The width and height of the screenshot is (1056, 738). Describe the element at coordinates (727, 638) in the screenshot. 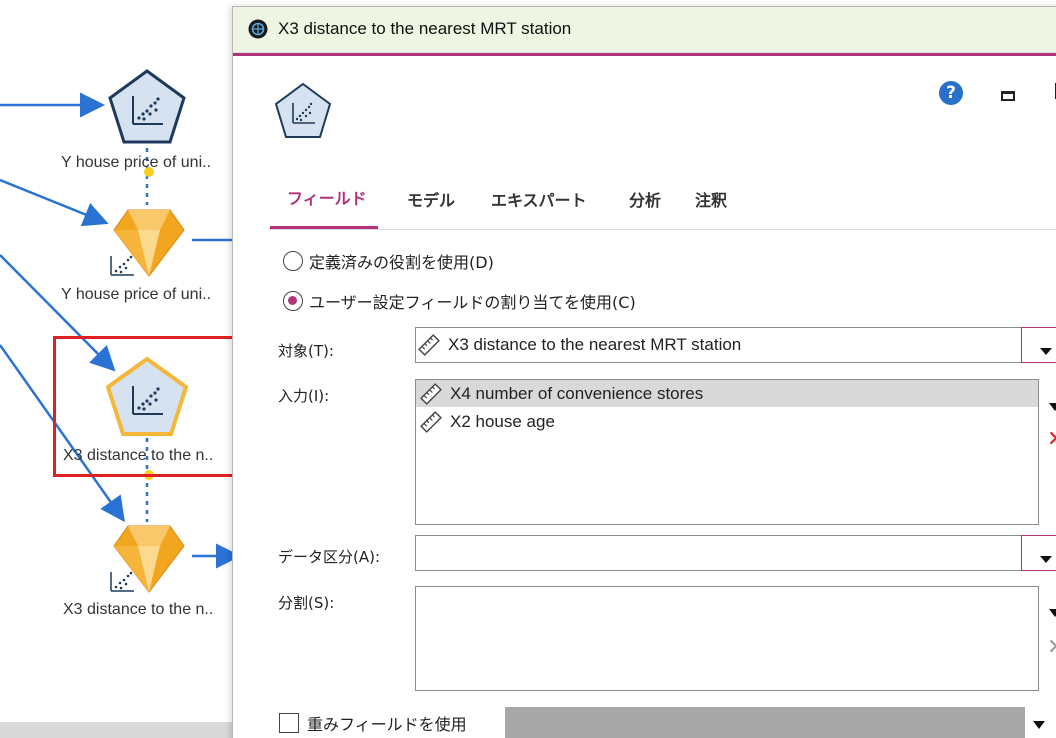

I see `split-list` at that location.